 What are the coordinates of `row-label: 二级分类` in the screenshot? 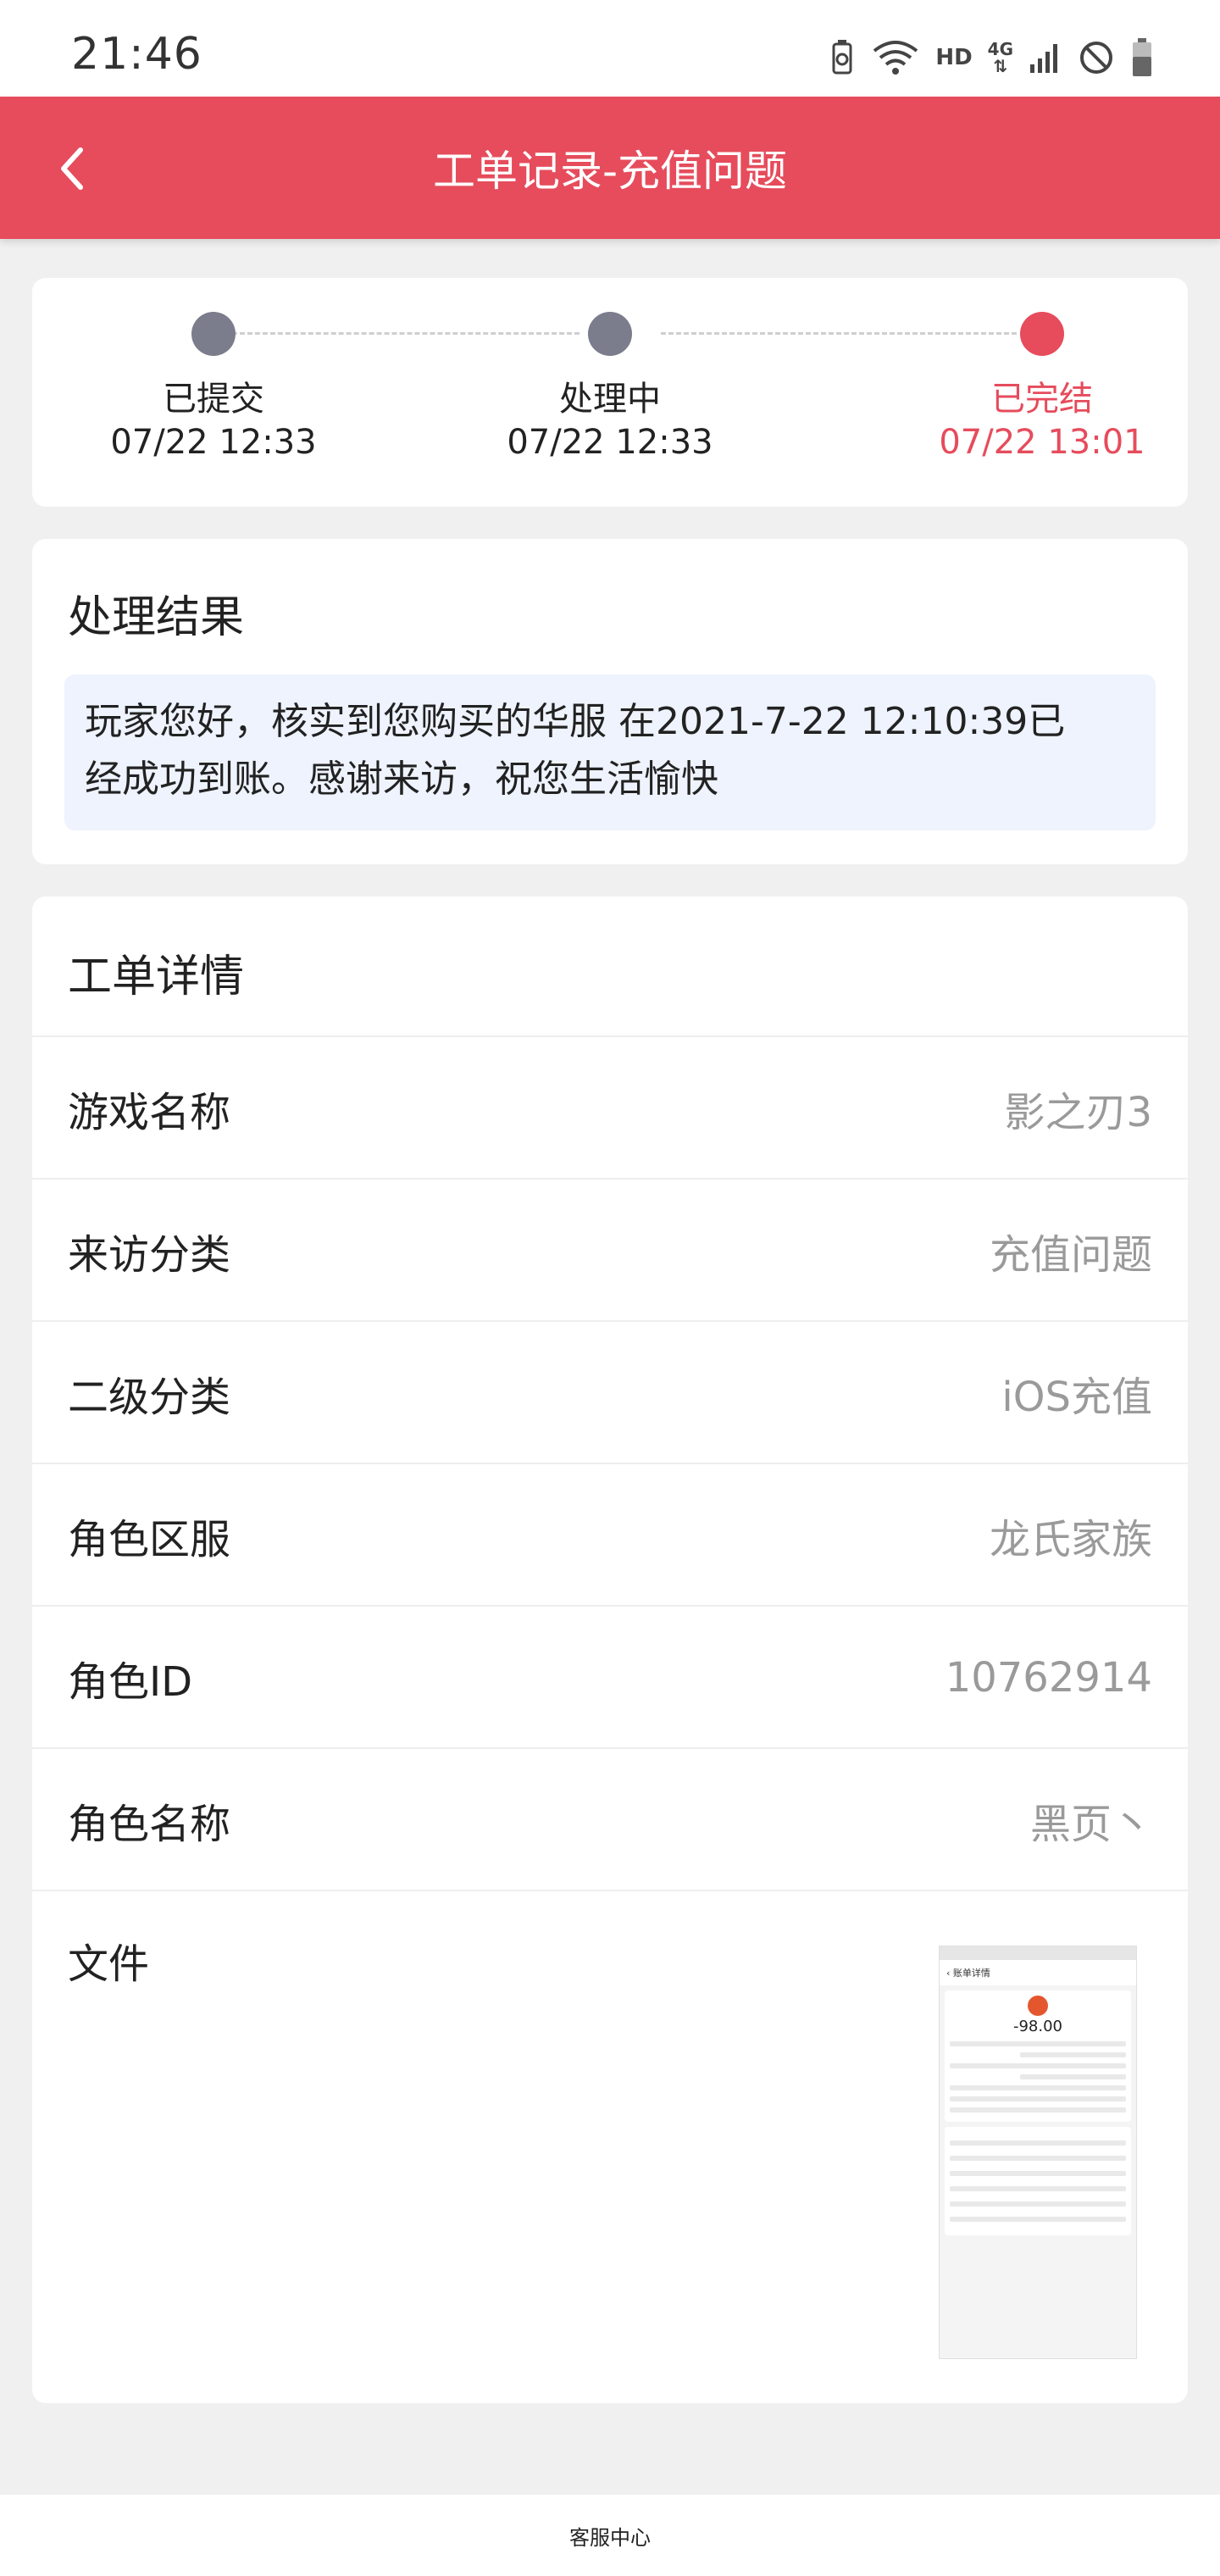 It's located at (149, 1397).